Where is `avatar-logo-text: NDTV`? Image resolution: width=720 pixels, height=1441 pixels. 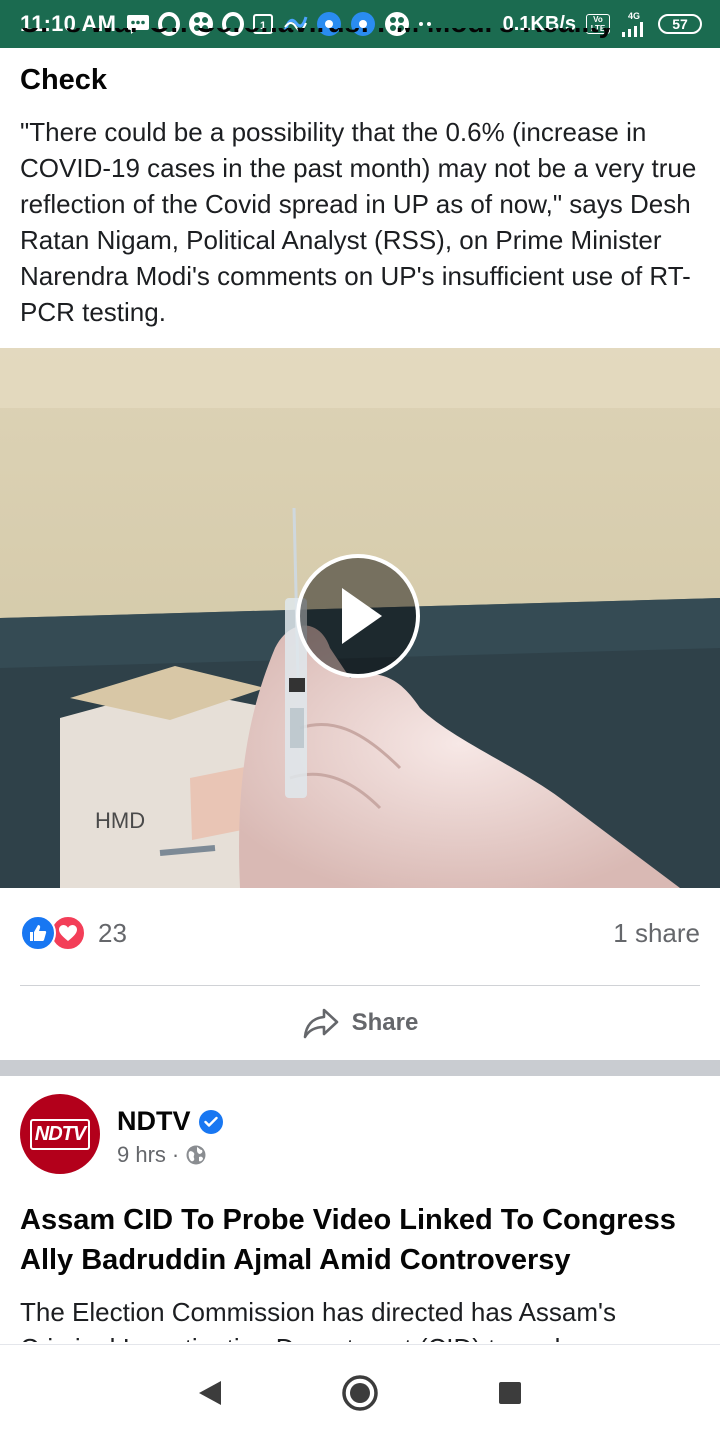 avatar-logo-text: NDTV is located at coordinates (60, 1134).